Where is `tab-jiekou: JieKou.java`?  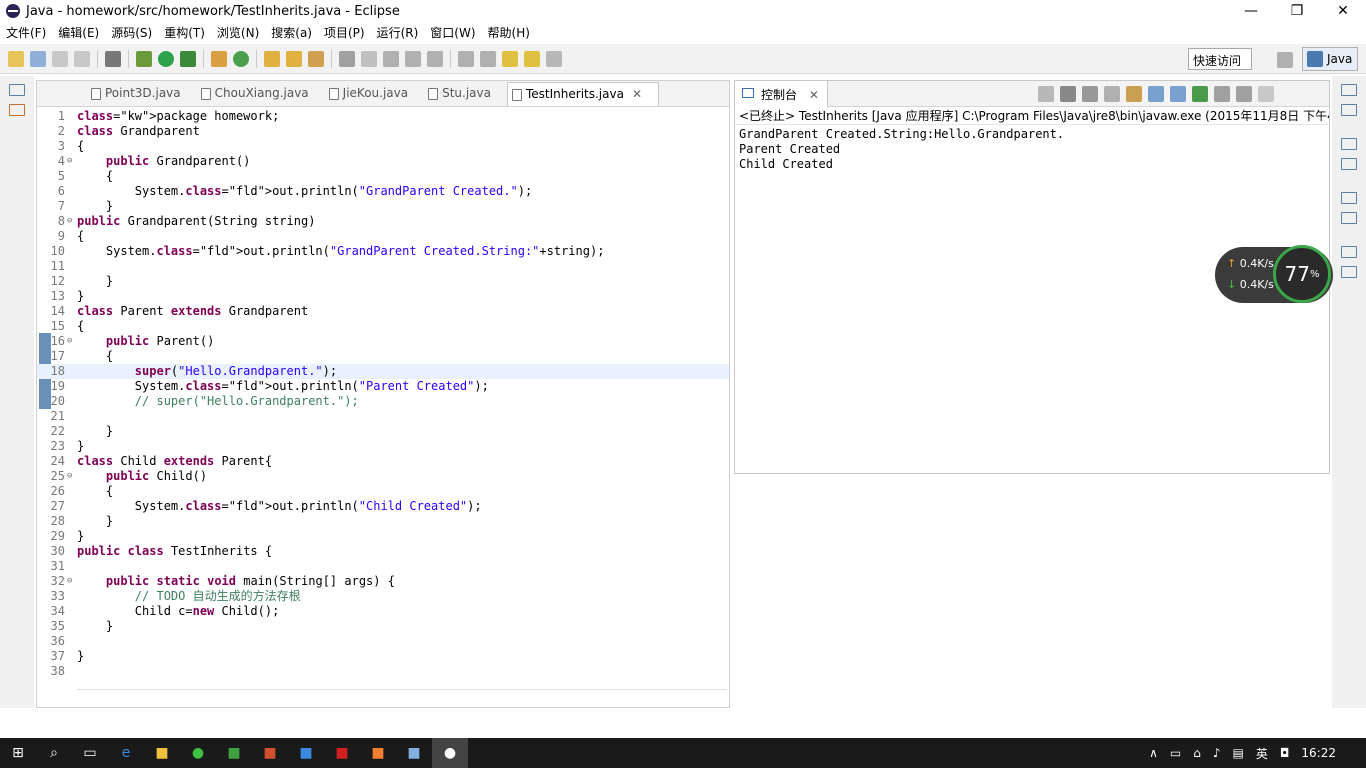
tab-jiekou: JieKou.java is located at coordinates (374, 94).